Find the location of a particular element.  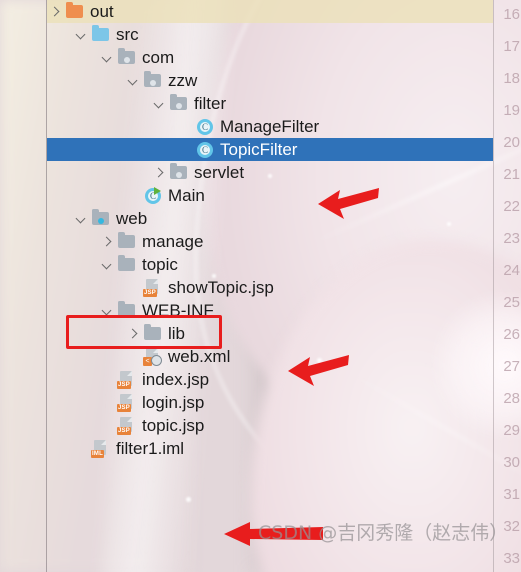

tree-row-filter: filter is located at coordinates (270, 103).